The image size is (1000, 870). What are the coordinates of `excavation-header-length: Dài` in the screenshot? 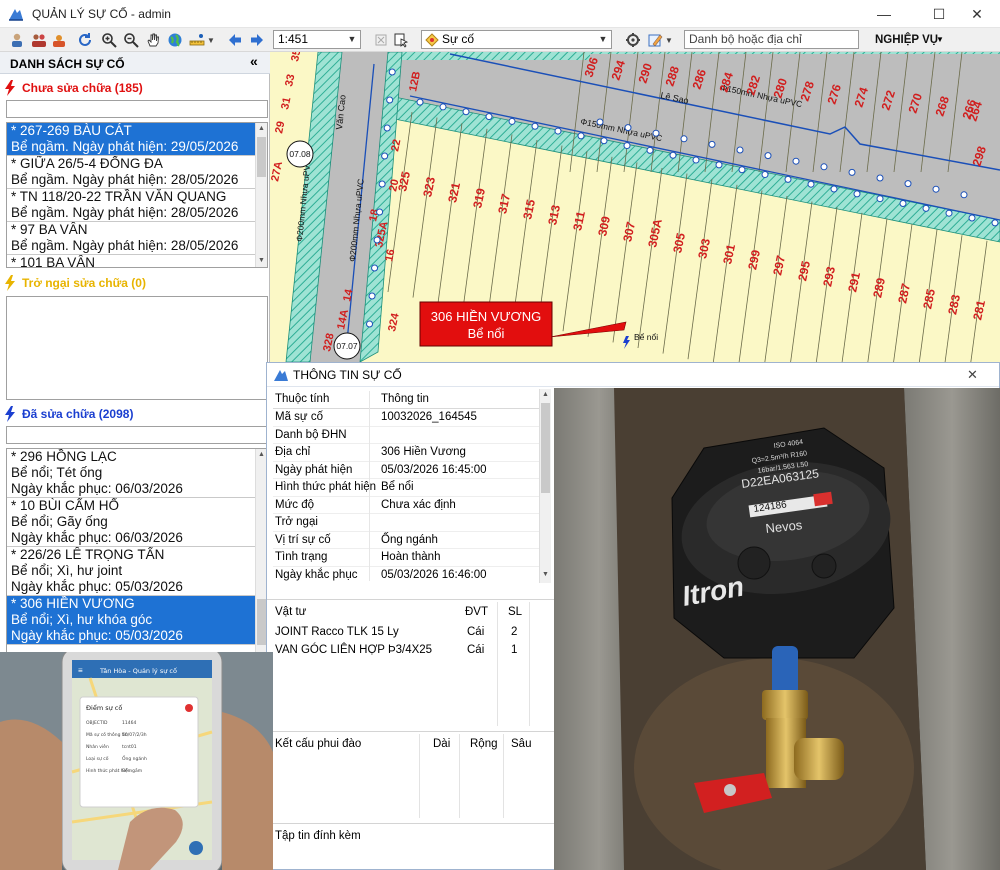 It's located at (442, 744).